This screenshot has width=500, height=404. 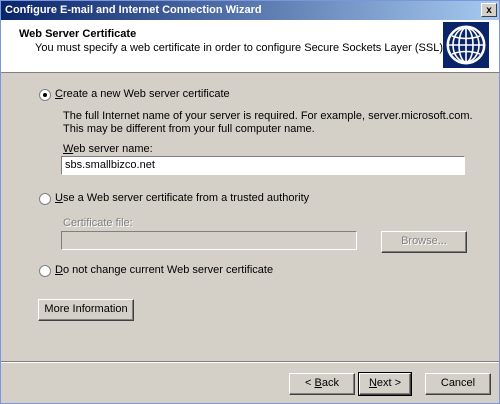 What do you see at coordinates (59, 94) in the screenshot?
I see `create-accel: C` at bounding box center [59, 94].